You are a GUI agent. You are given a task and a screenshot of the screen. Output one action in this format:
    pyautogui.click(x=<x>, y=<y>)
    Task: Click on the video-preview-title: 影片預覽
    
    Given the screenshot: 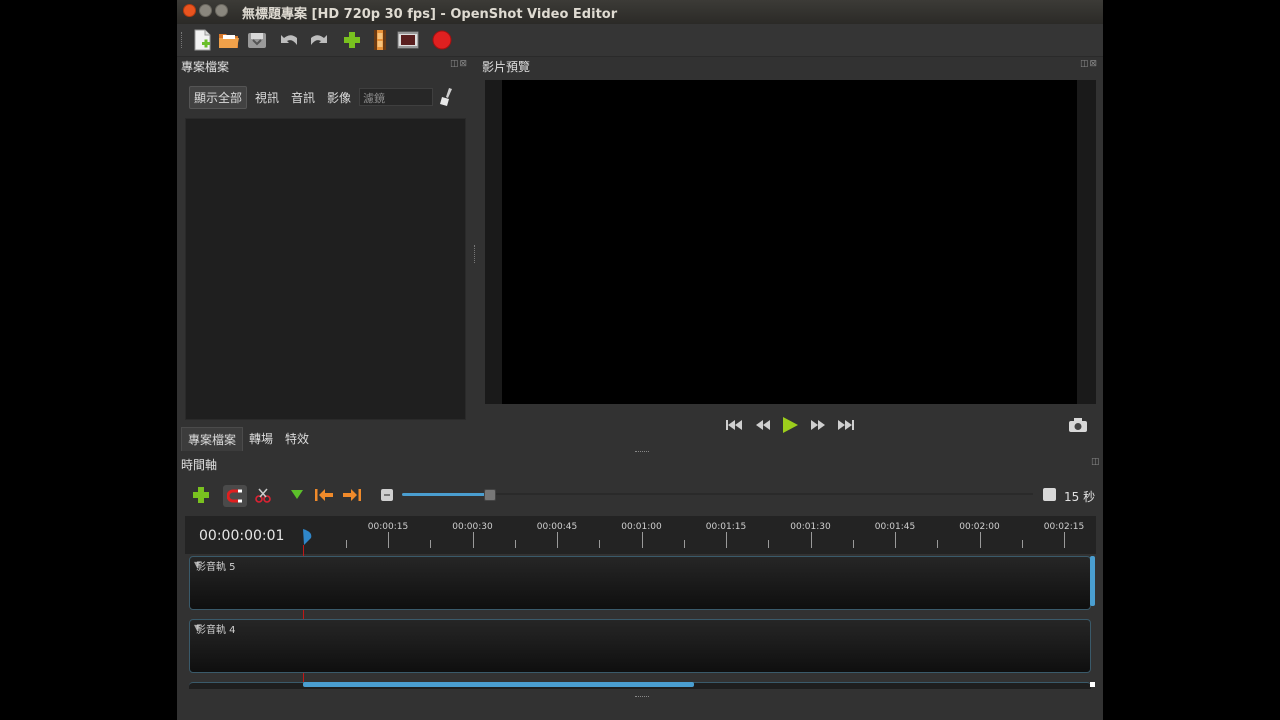 What is the action you would take?
    pyautogui.click(x=506, y=67)
    